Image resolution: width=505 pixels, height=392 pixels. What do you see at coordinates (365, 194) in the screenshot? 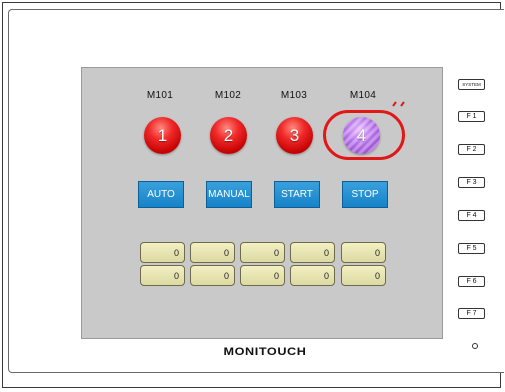
I see `stop-button: STOP` at bounding box center [365, 194].